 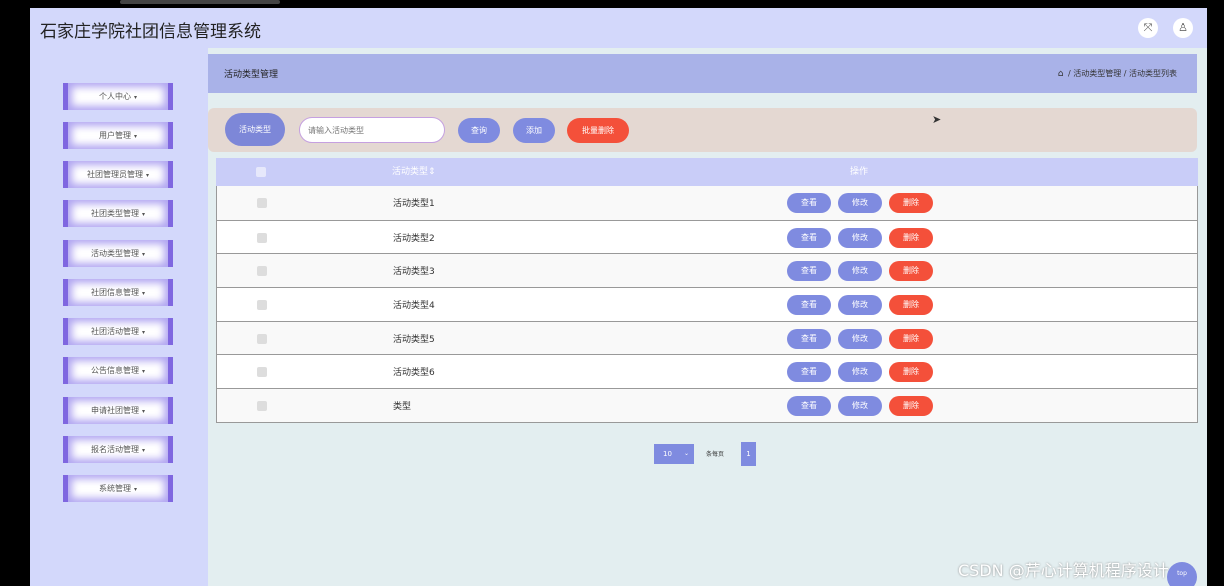 I want to click on query-button: 查询, so click(x=479, y=130).